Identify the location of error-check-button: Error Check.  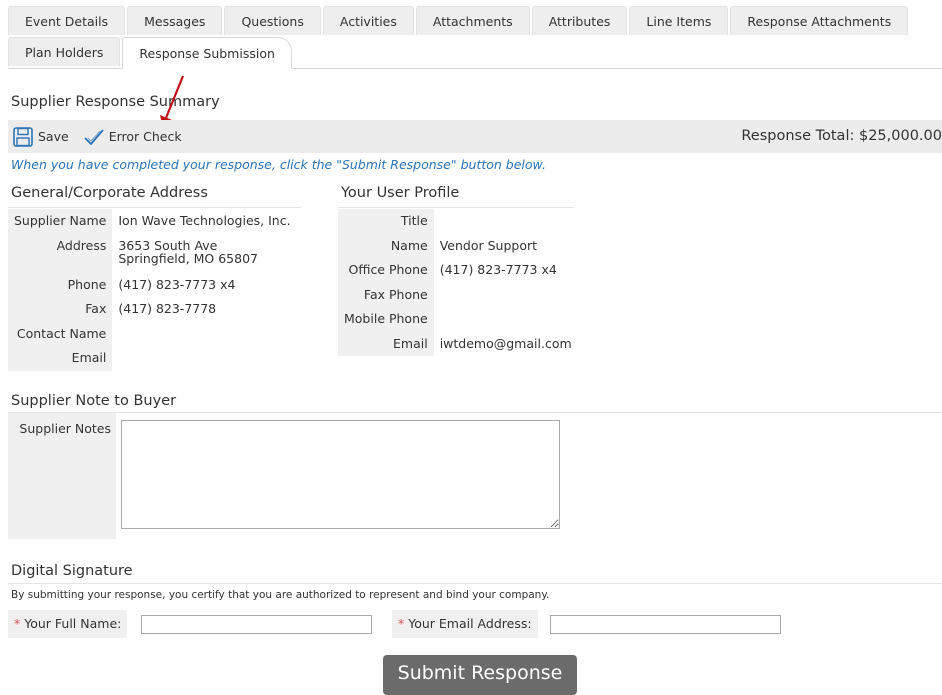
(132, 137).